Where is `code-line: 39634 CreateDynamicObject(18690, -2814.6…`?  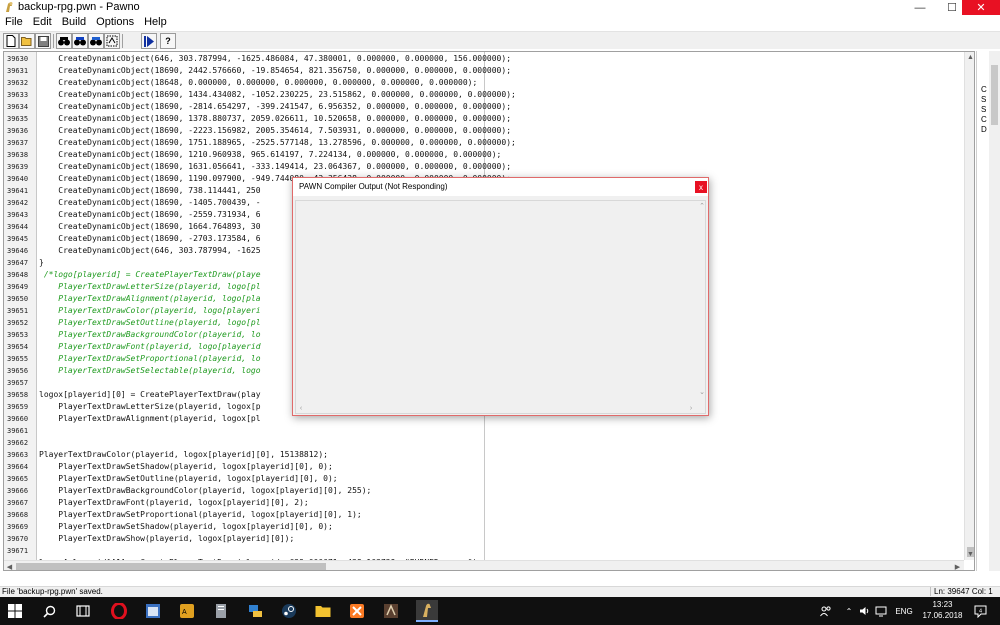
code-line: 39634 CreateDynamicObject(18690, -2814.6… is located at coordinates (484, 107).